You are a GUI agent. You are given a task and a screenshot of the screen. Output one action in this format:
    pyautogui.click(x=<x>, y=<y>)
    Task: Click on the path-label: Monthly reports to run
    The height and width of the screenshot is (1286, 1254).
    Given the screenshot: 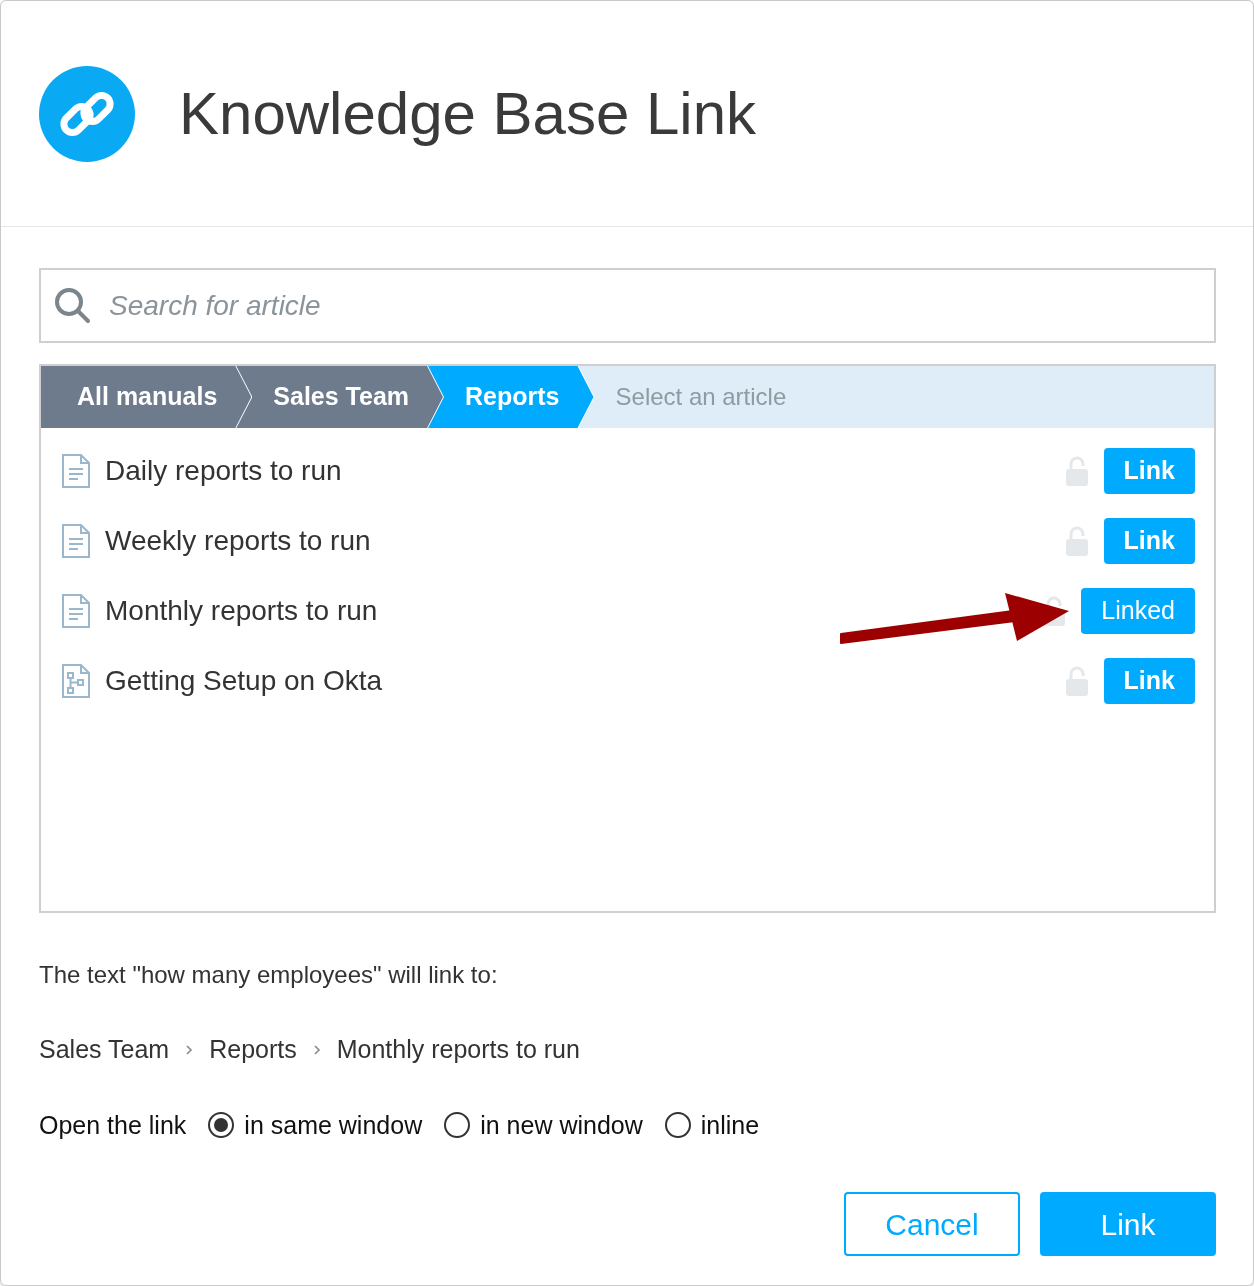 What is the action you would take?
    pyautogui.click(x=458, y=1049)
    